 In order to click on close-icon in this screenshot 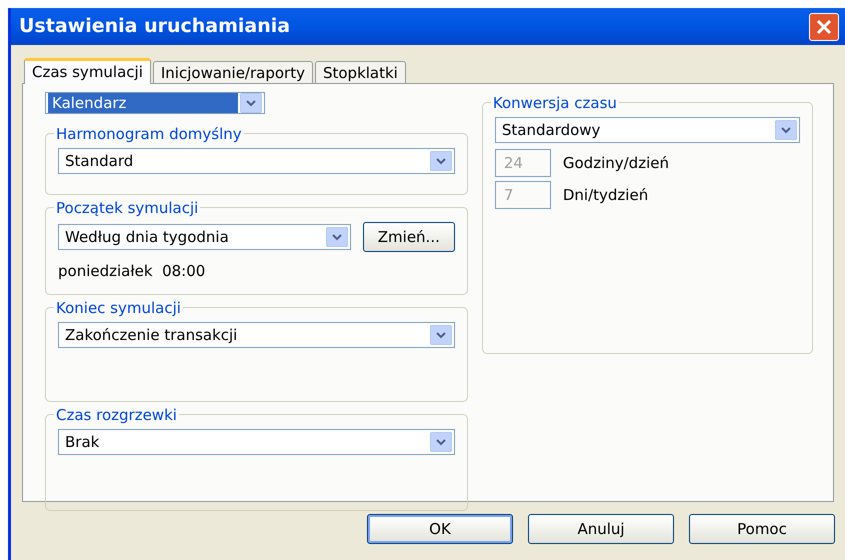, I will do `click(824, 26)`.